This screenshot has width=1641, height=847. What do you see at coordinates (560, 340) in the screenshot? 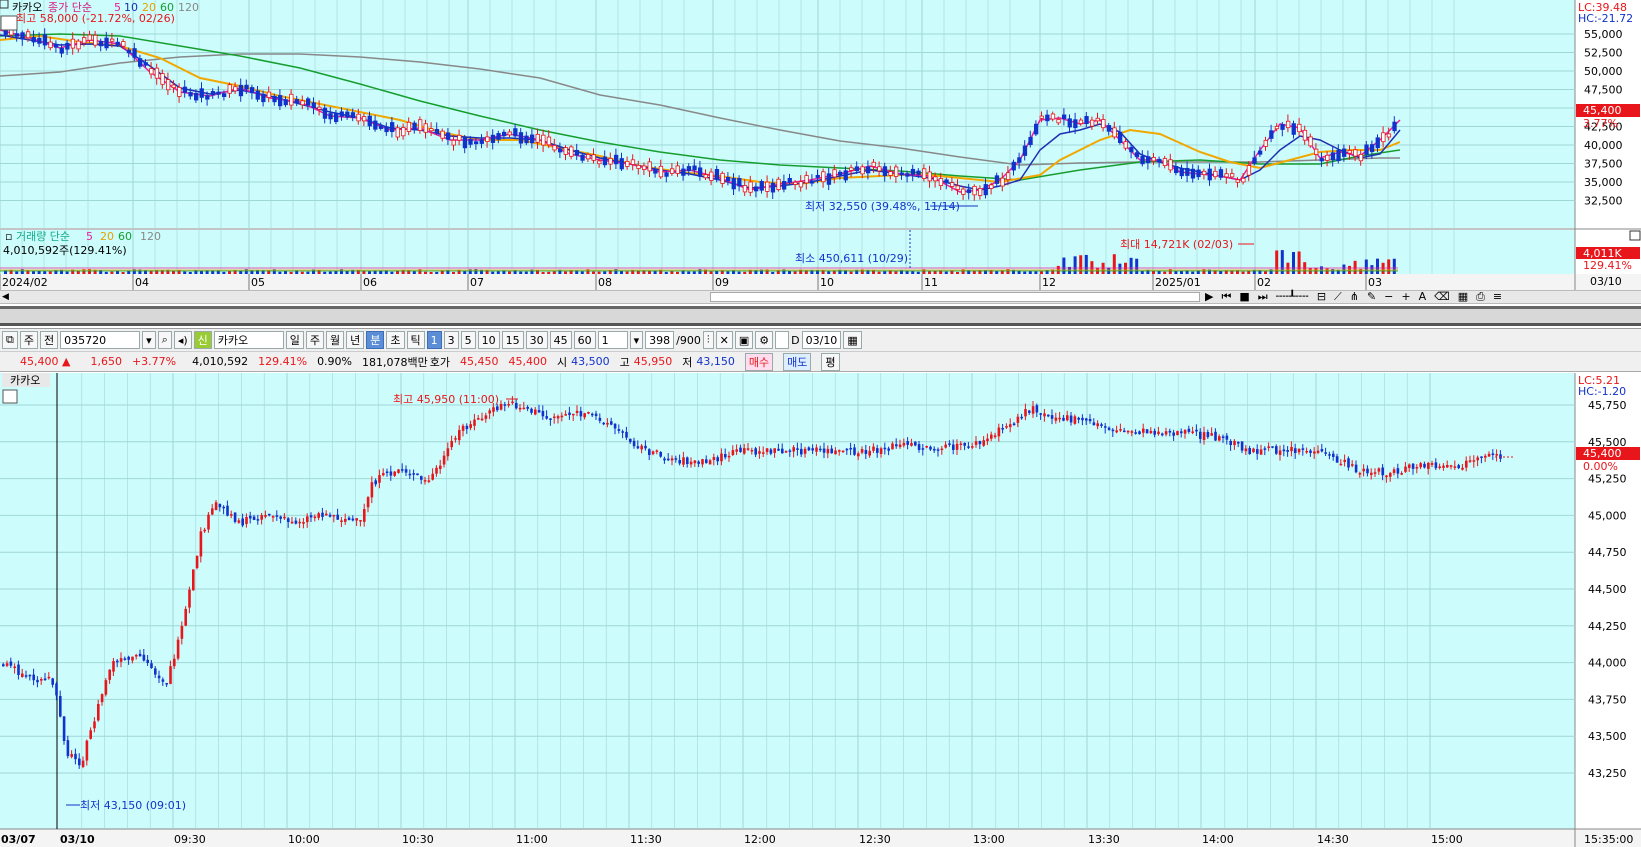
I see `minute-45: 45` at bounding box center [560, 340].